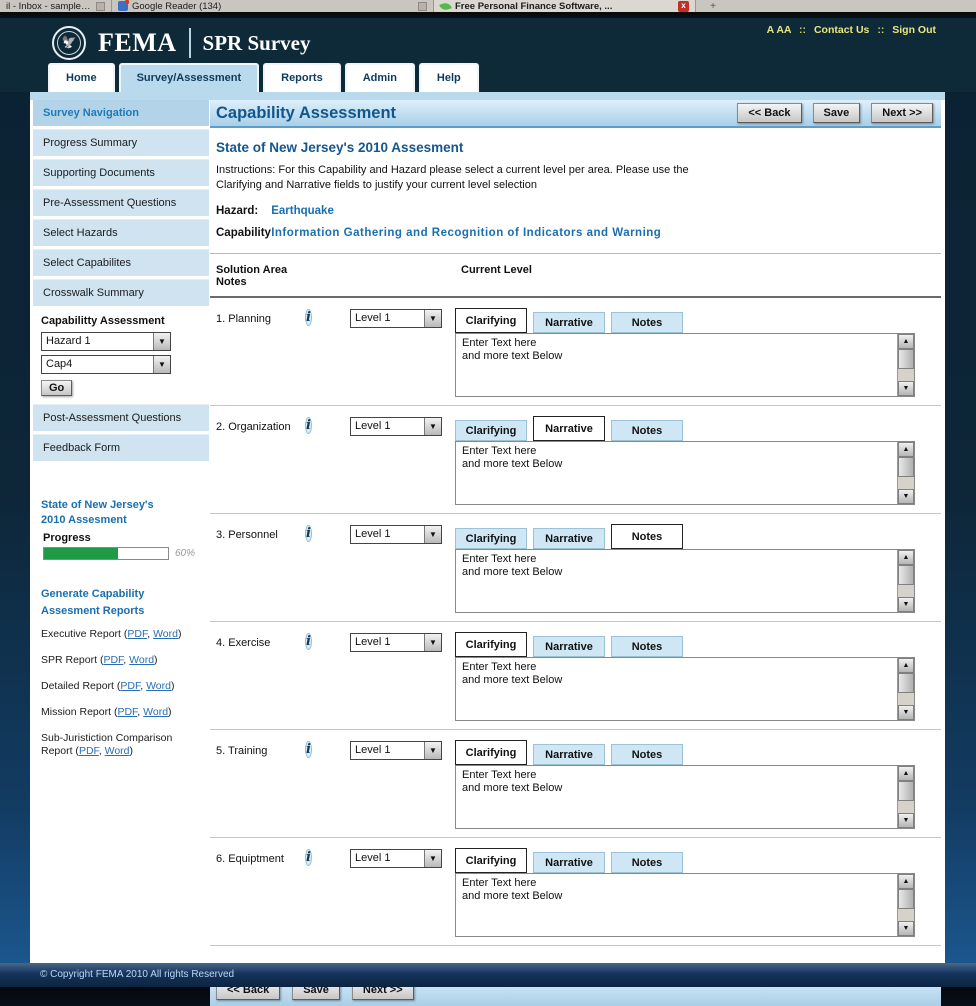  Describe the element at coordinates (779, 30) in the screenshot. I see `text-size-widget: A AA` at that location.